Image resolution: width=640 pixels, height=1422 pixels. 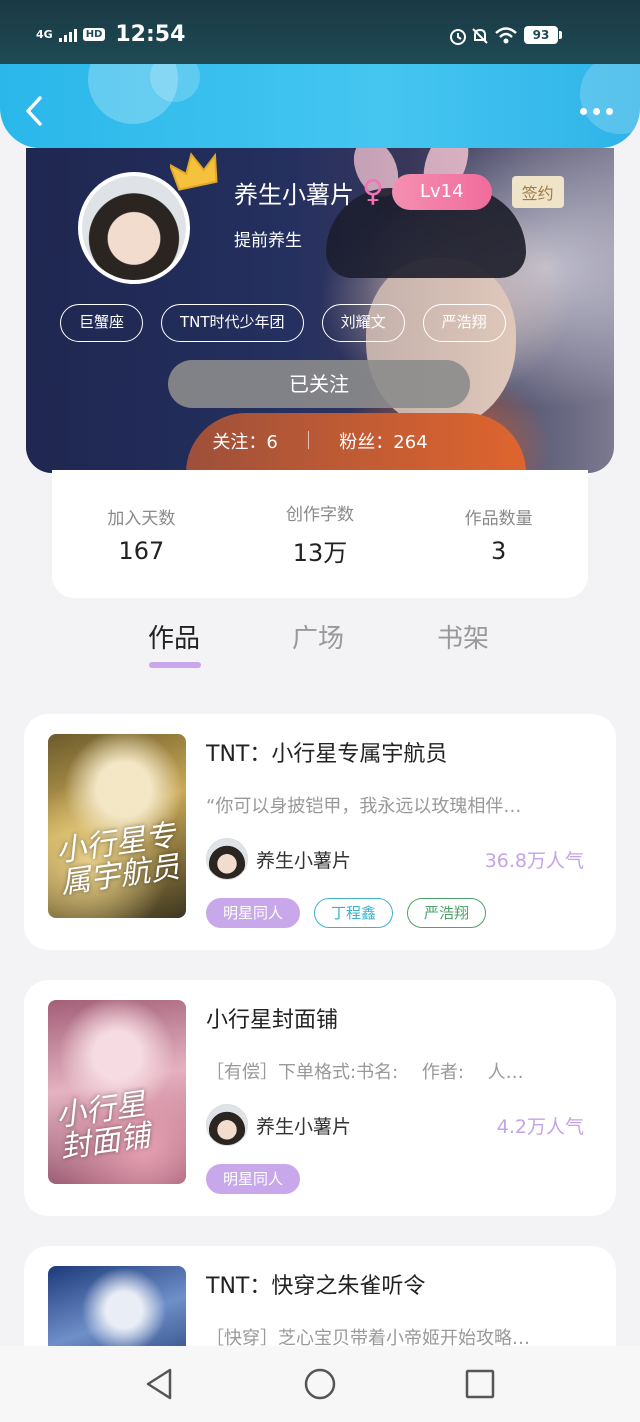 I want to click on stat-value: 167, so click(x=141, y=550).